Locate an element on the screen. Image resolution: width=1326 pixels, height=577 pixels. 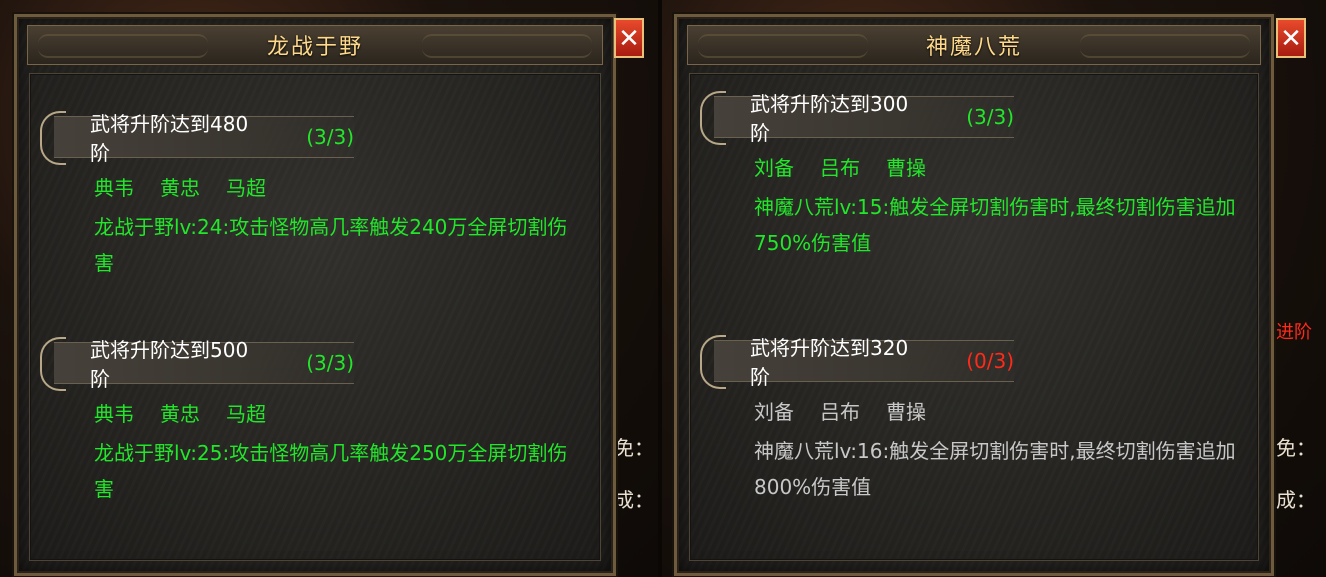
panel-titlebar: 龙战于野 is located at coordinates (315, 45).